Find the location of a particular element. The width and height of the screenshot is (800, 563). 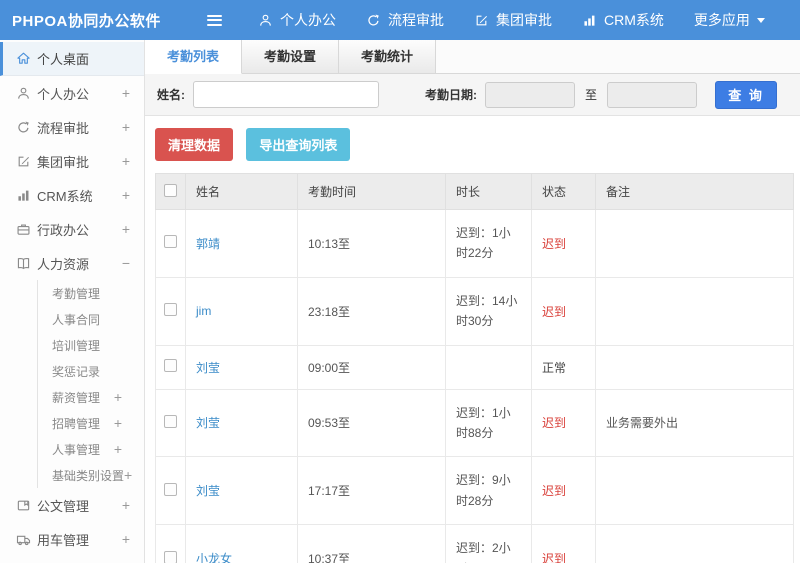

sidebar-item-label: 流程审批 is located at coordinates (63, 128).